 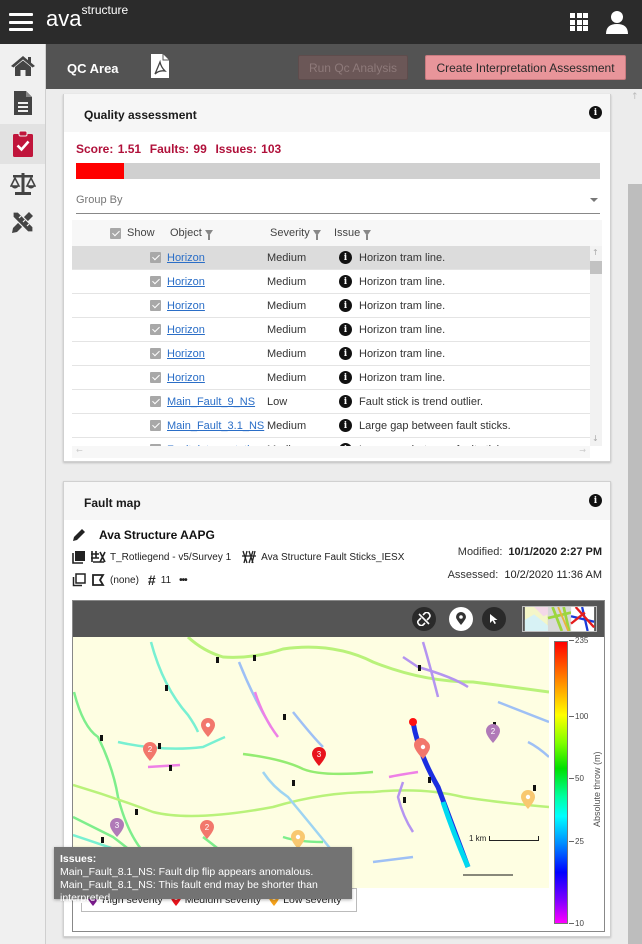 What do you see at coordinates (338, 204) in the screenshot?
I see `group-by-select: Group By` at bounding box center [338, 204].